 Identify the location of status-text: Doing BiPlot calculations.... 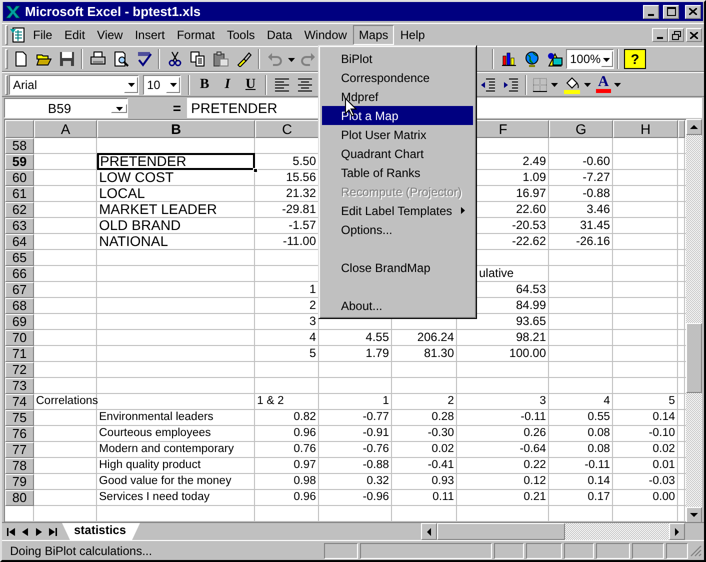
(81, 551).